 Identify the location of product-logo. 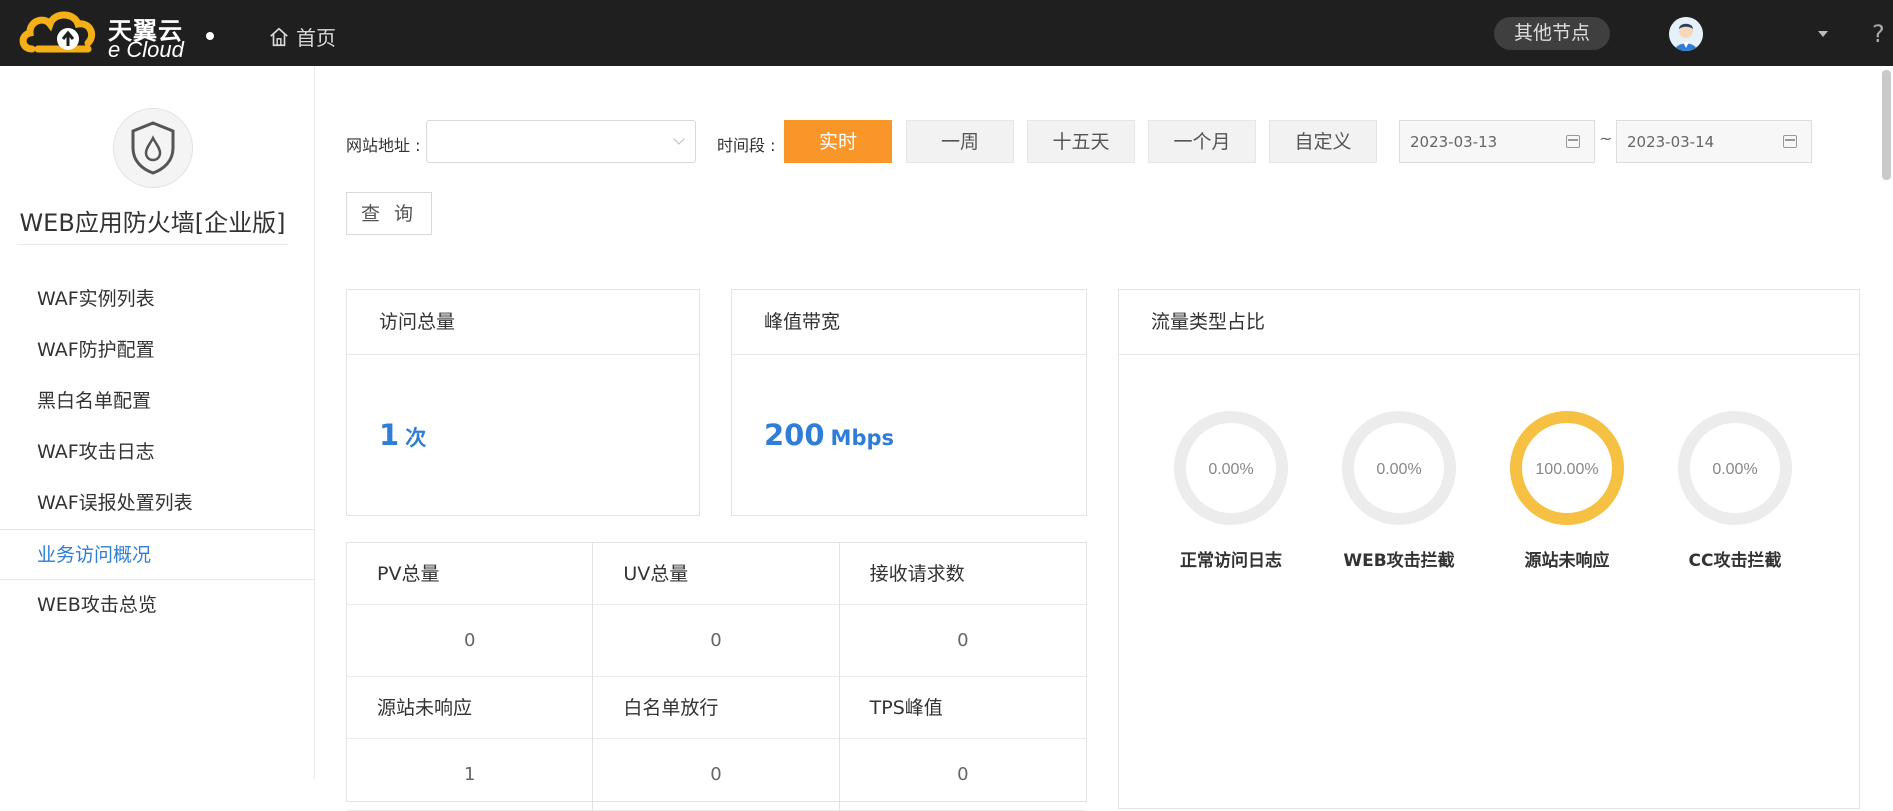
(153, 148).